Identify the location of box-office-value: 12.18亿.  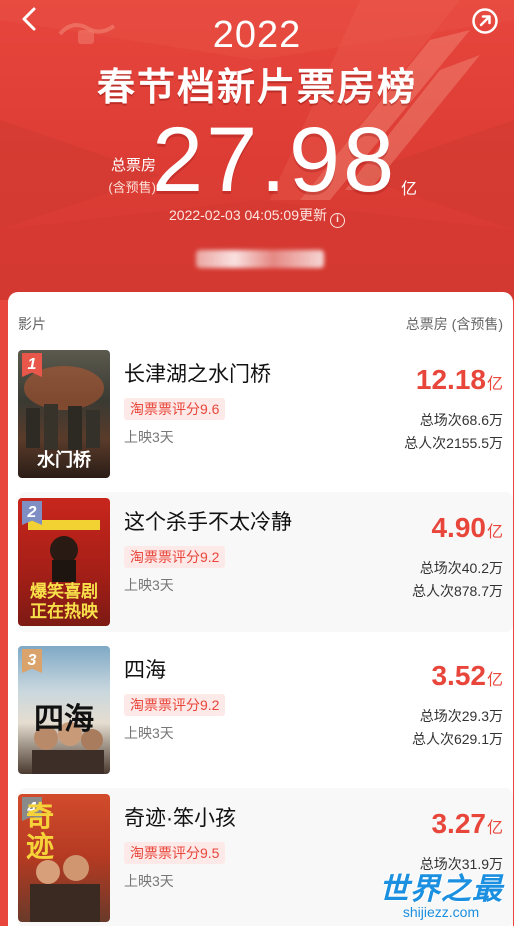
(459, 380).